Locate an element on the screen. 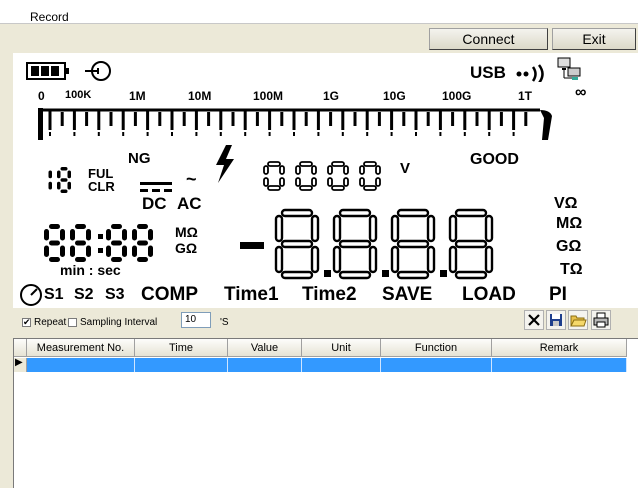  column-header: Function is located at coordinates (436, 348).